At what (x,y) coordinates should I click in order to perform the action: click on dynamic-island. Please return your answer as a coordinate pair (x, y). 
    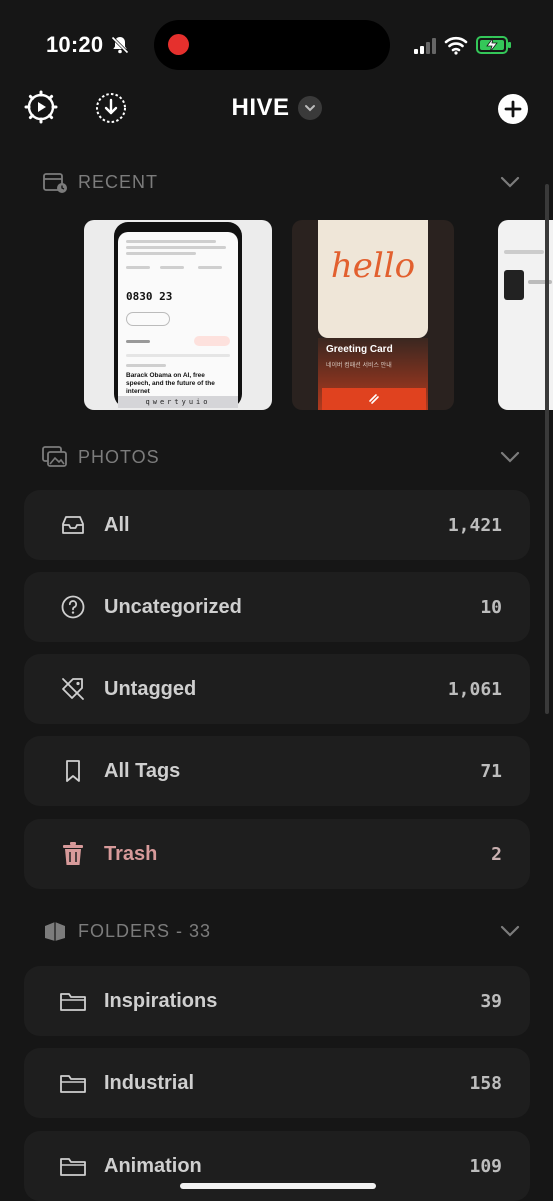
    Looking at the image, I should click on (272, 45).